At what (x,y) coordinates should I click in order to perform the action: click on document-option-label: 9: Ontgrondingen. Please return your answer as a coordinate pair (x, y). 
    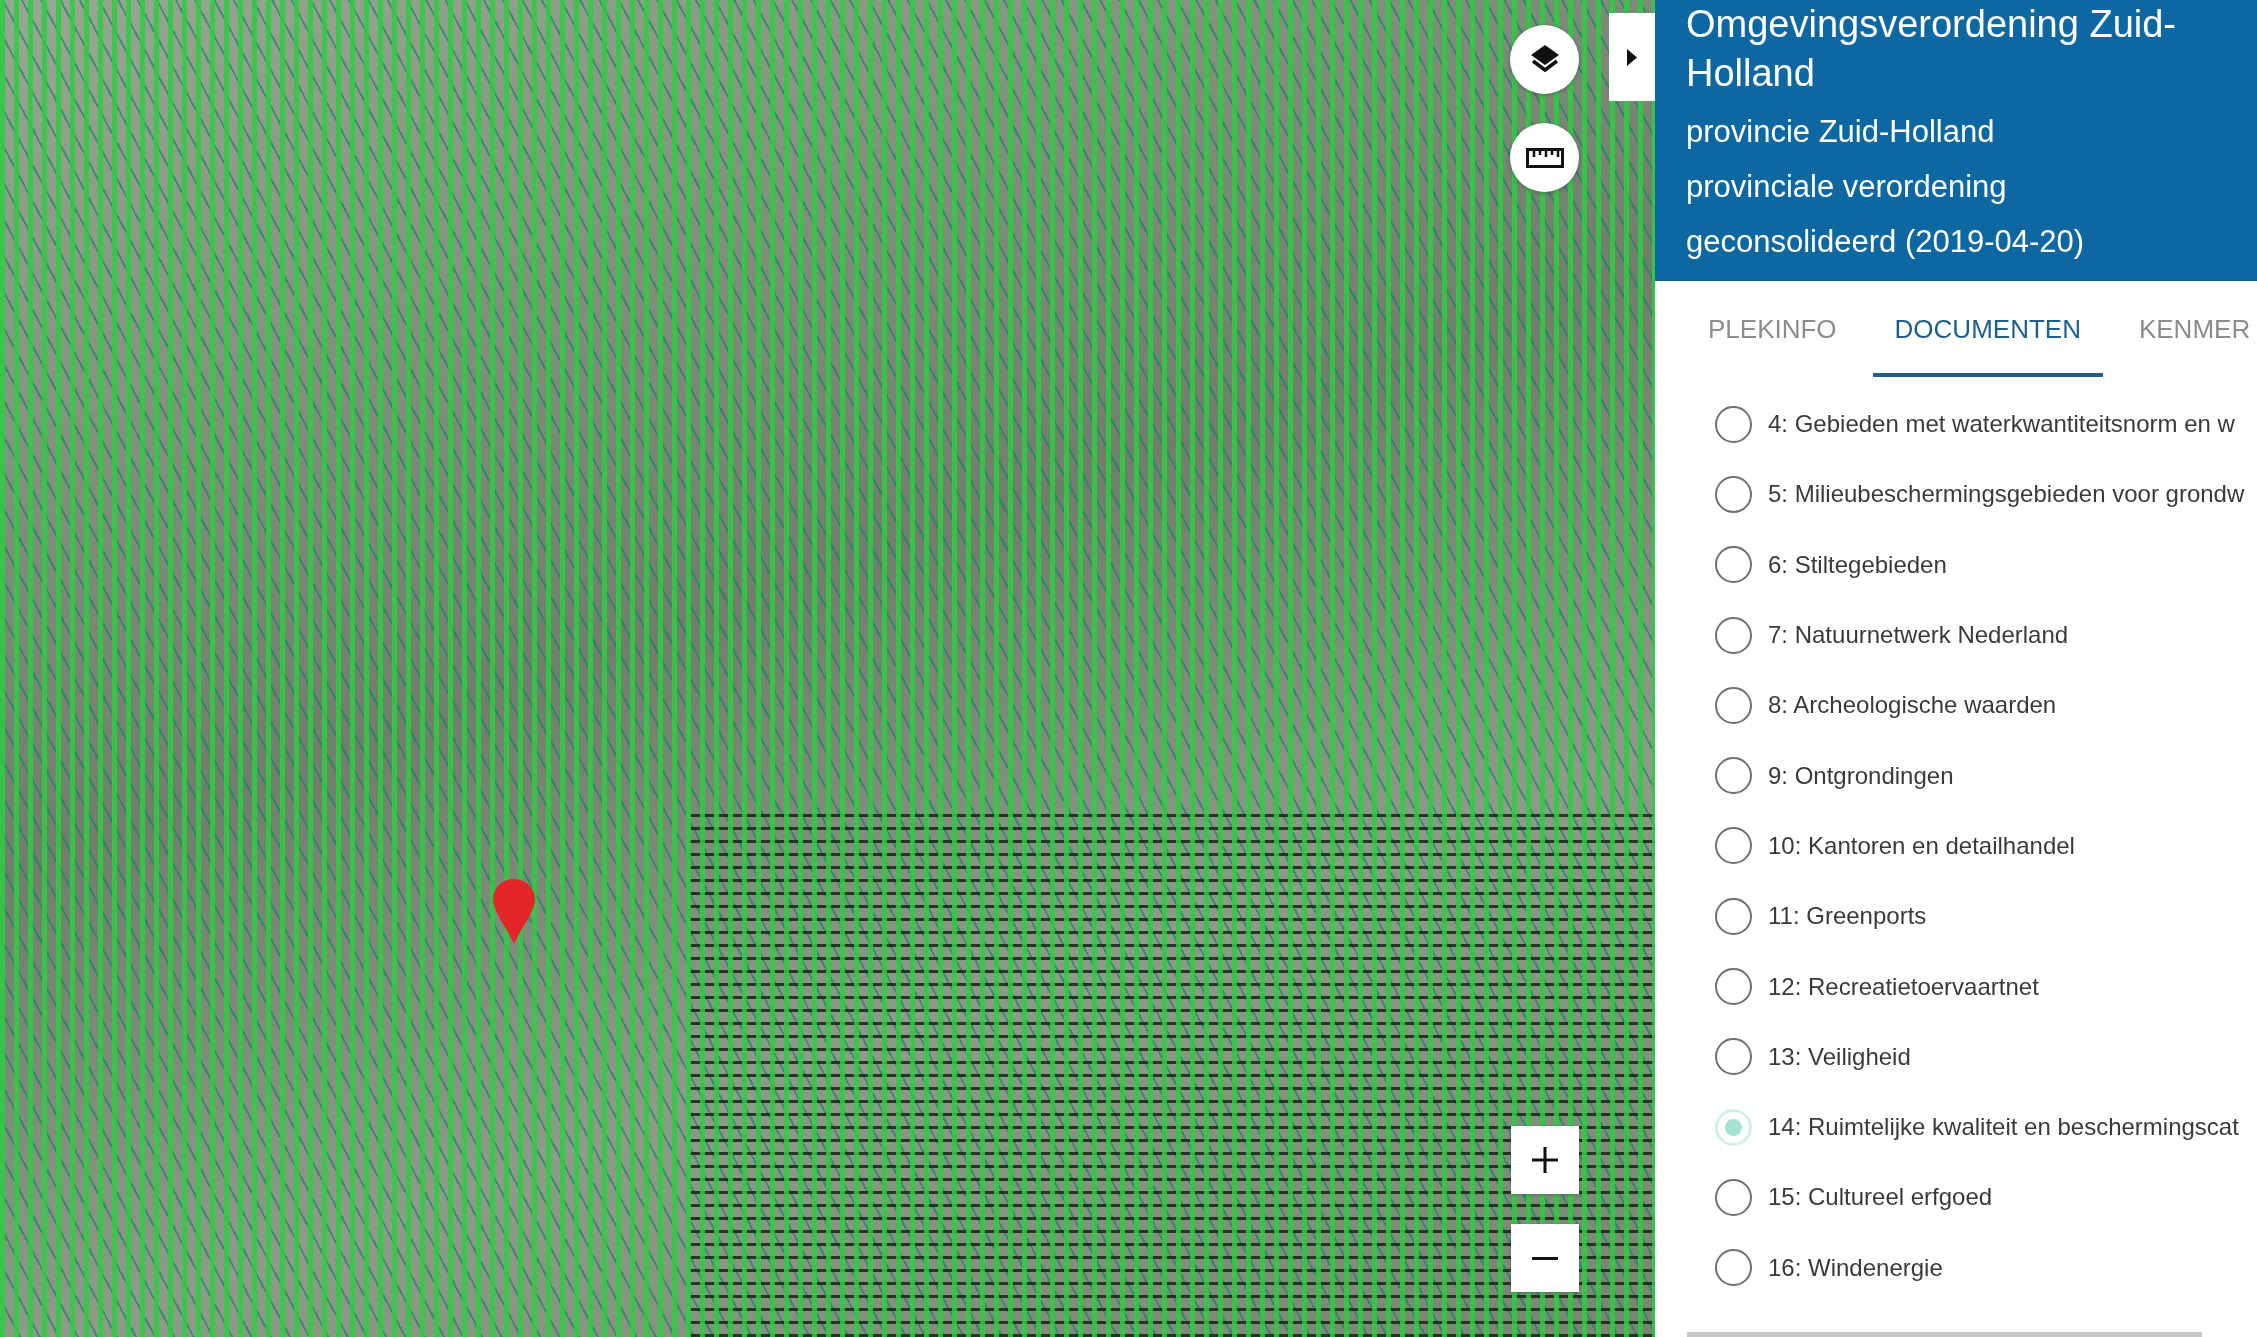
    Looking at the image, I should click on (1861, 775).